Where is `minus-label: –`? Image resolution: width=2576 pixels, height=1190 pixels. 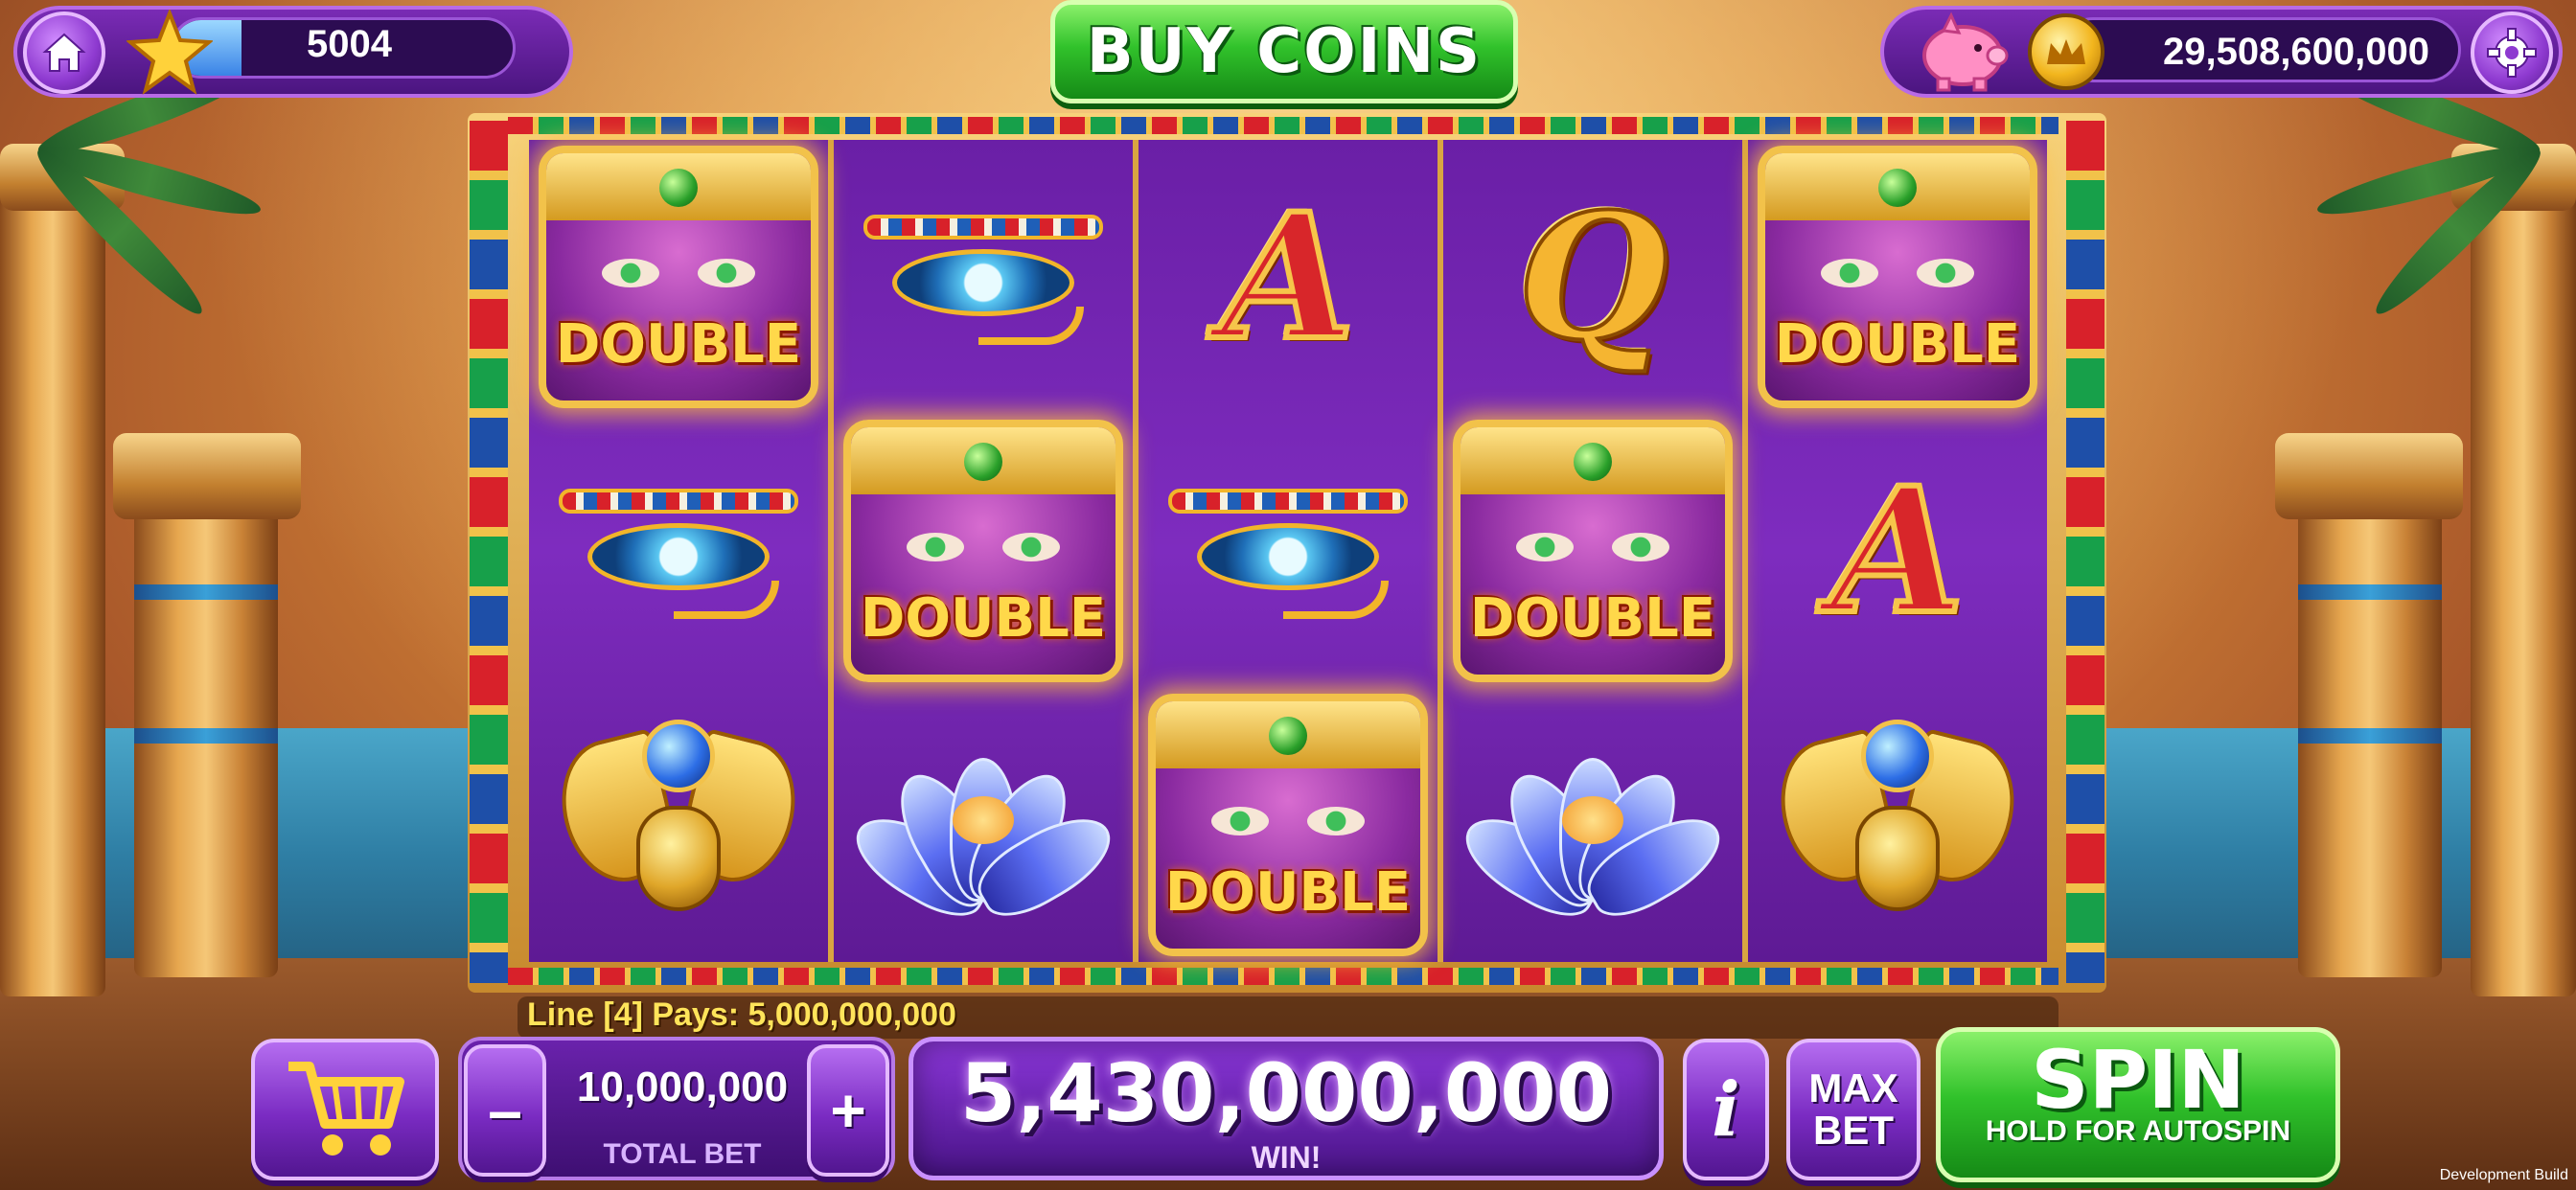
minus-label: – is located at coordinates (505, 1110).